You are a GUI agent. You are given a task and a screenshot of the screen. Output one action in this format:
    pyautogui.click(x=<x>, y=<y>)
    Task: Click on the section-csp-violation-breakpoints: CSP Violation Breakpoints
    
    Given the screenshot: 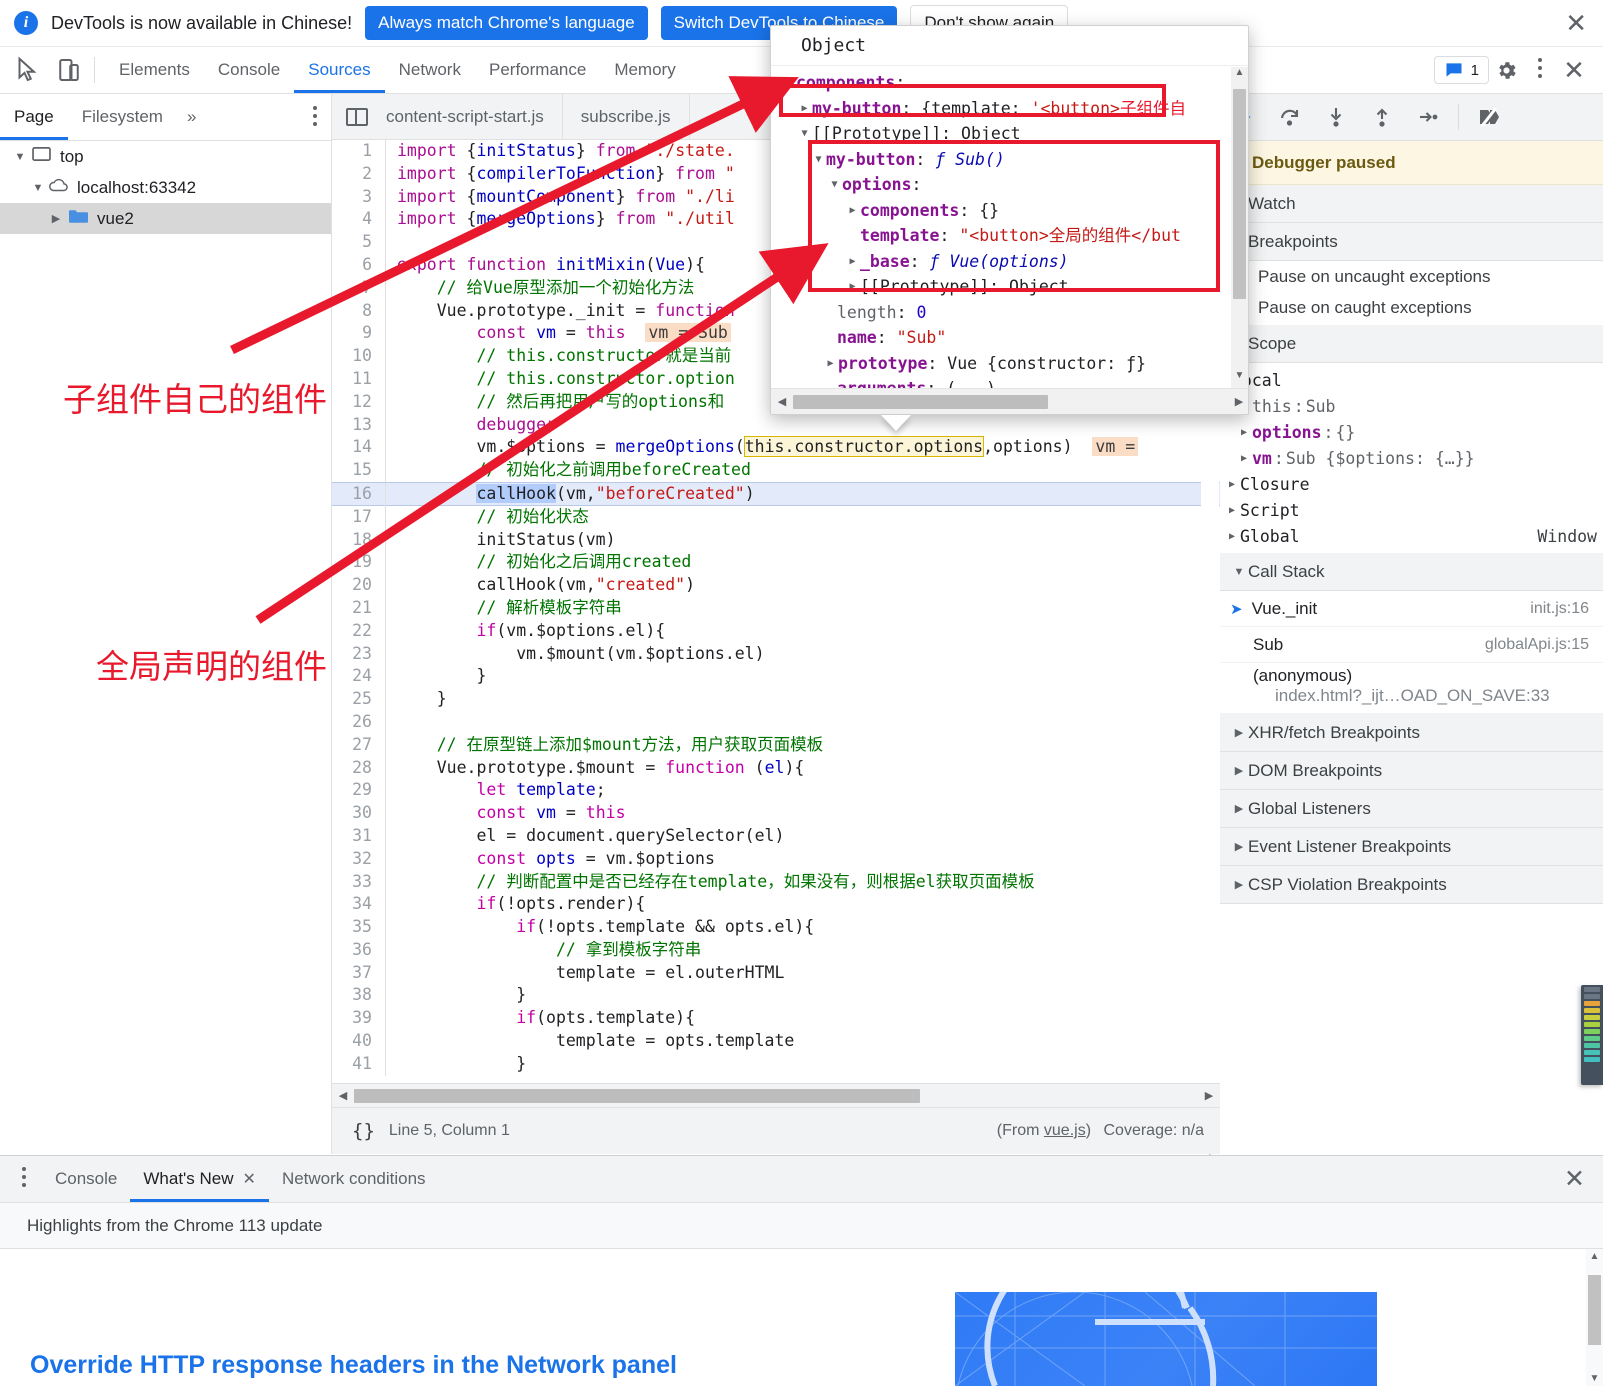 What is the action you would take?
    pyautogui.click(x=1411, y=885)
    